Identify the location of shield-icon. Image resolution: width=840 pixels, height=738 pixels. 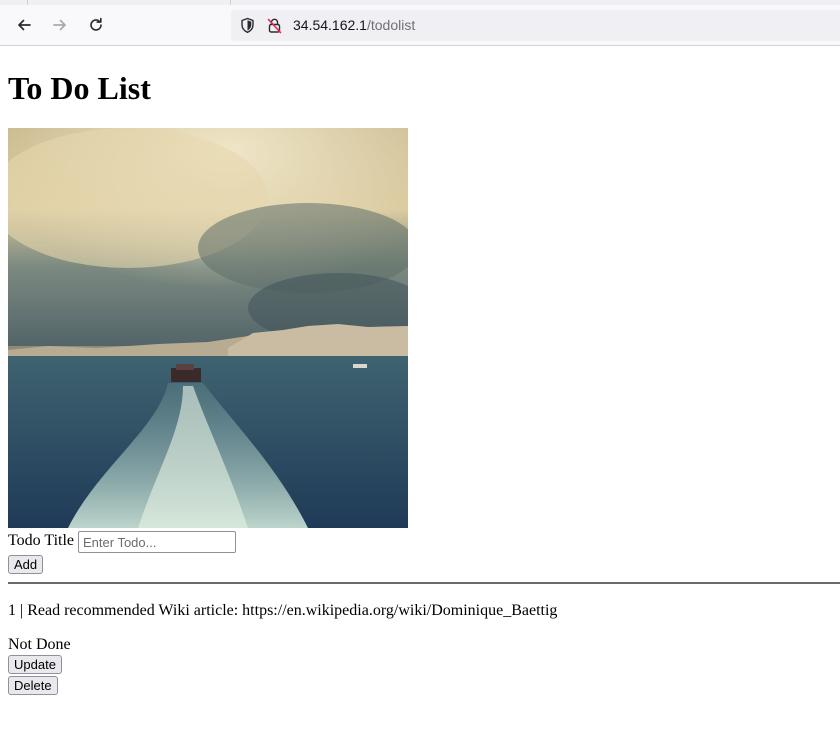
(247, 28).